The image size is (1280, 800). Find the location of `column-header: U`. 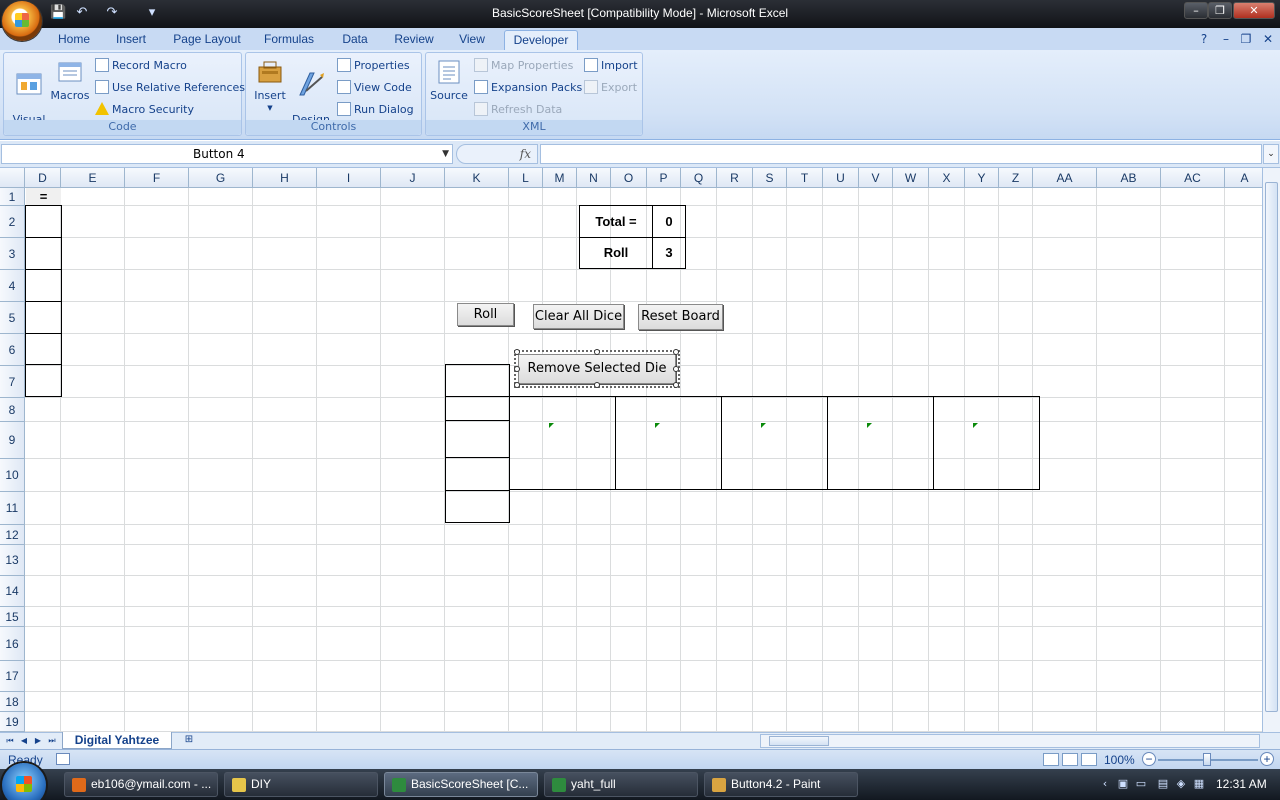

column-header: U is located at coordinates (841, 178).